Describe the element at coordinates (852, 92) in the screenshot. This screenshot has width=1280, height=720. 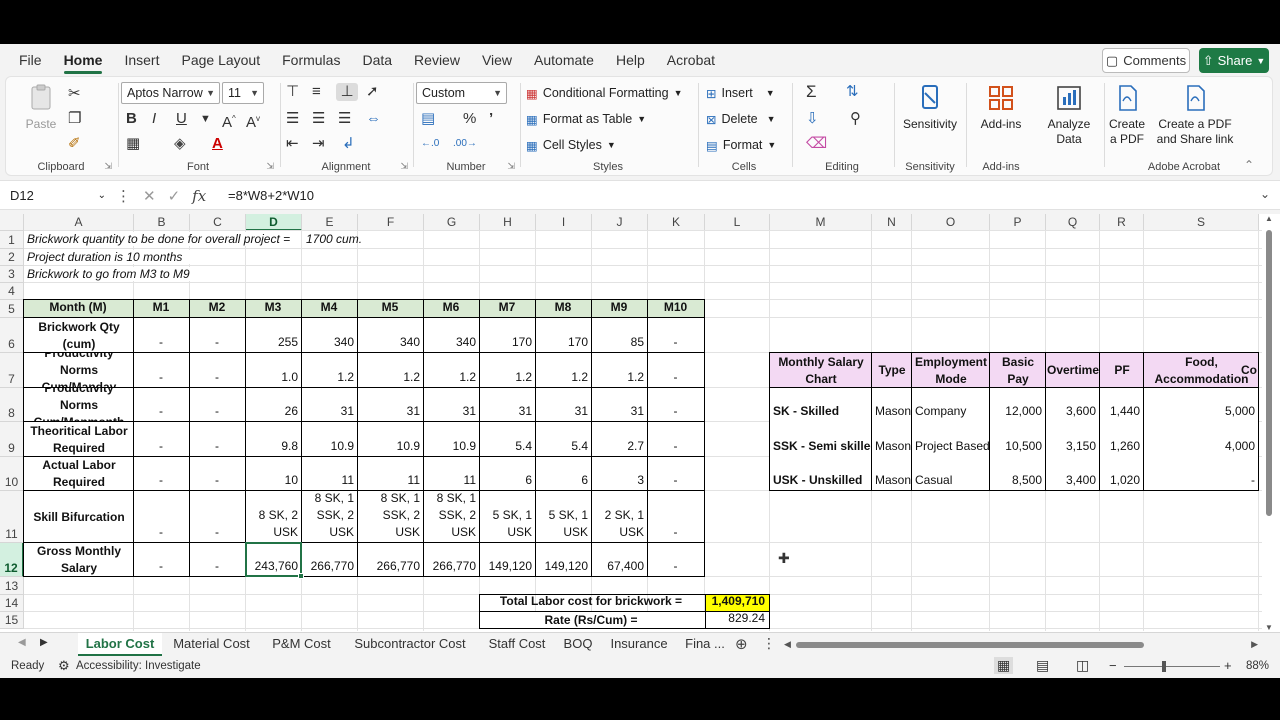
I see `sort-filter-icon: ⇅` at that location.